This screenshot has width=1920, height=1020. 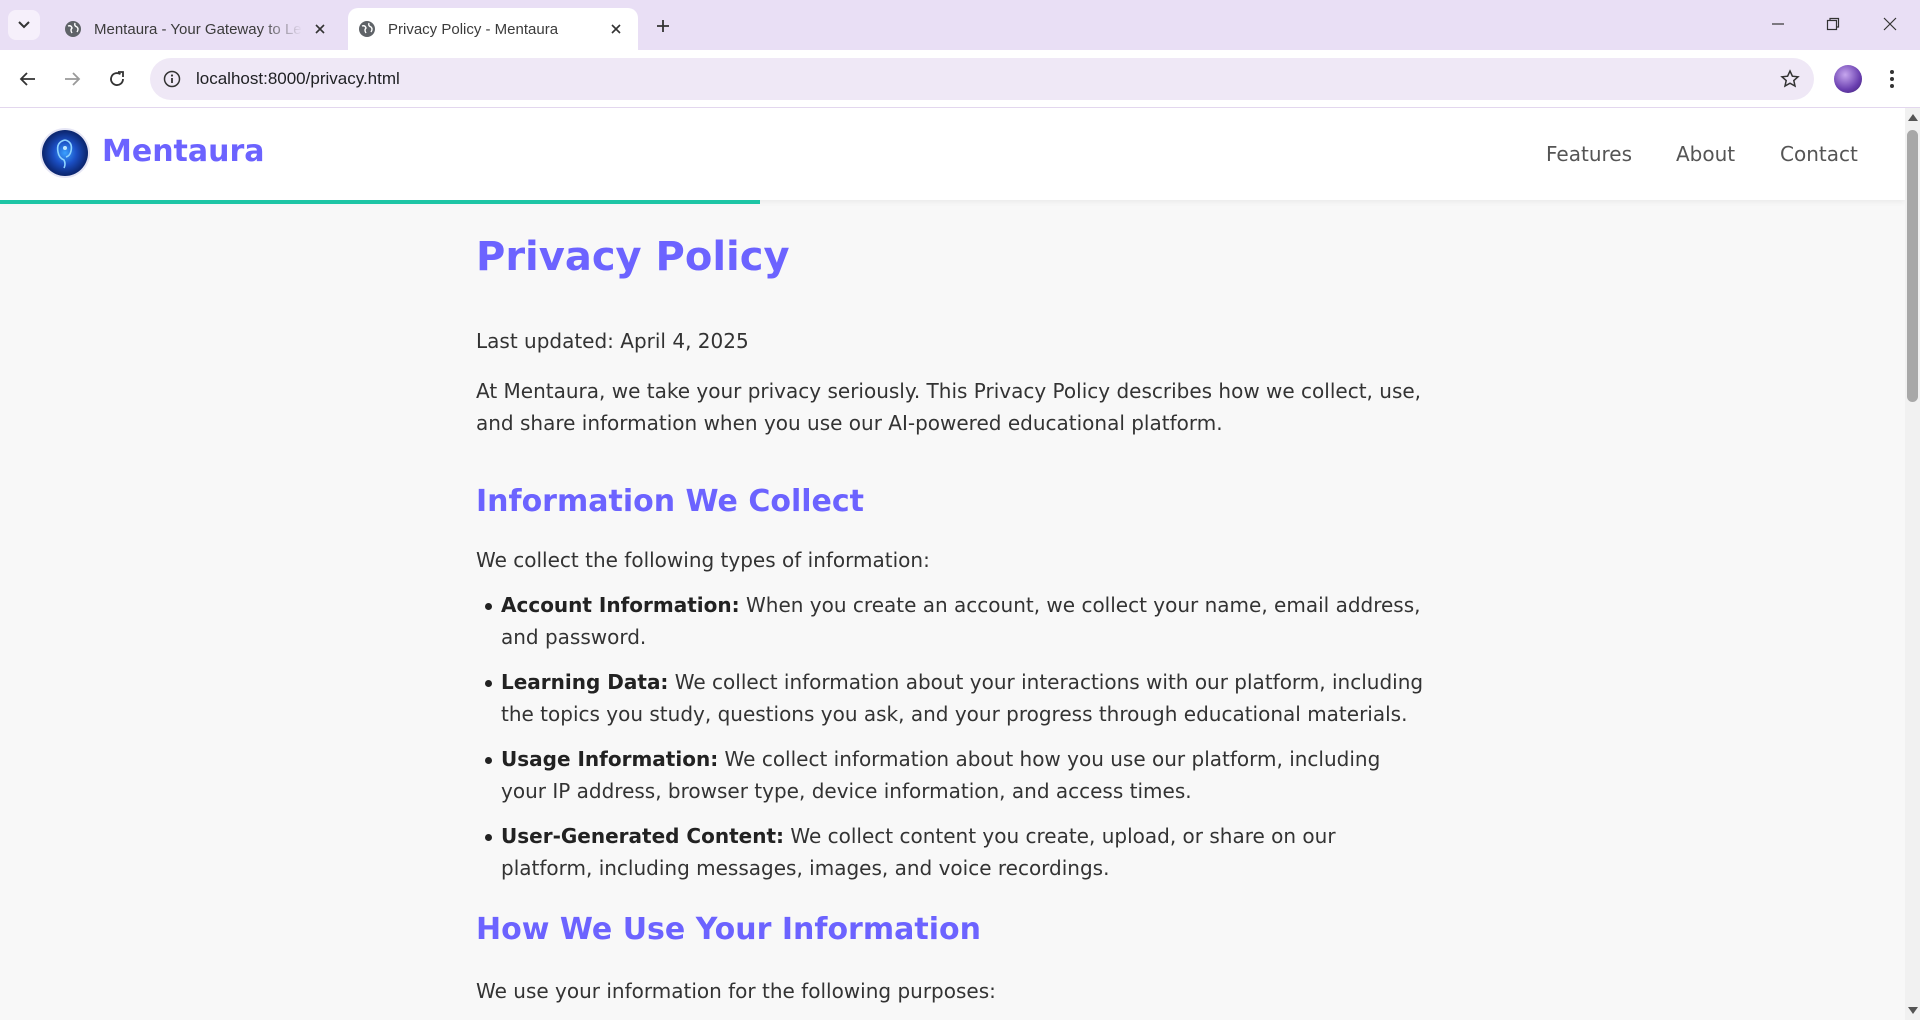 I want to click on chevron-down-icon, so click(x=24, y=25).